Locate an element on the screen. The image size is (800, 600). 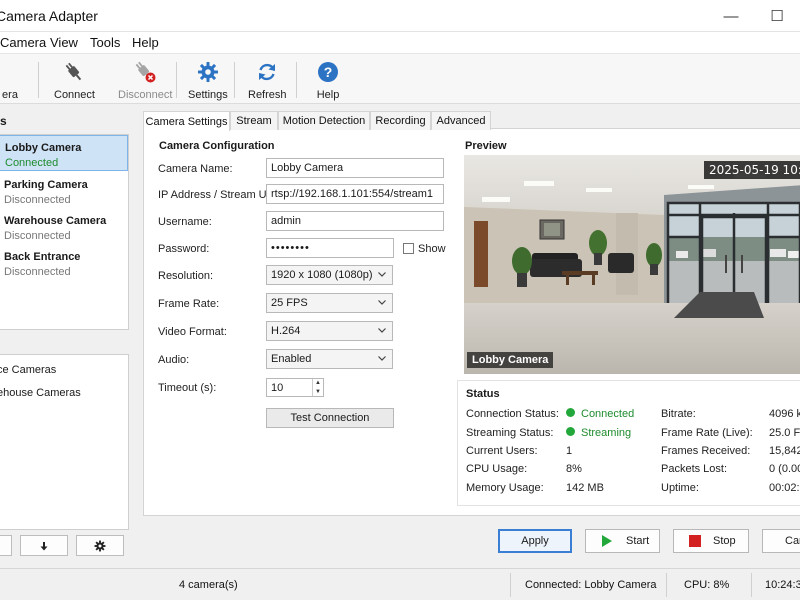
stop-button: Stop is located at coordinates (711, 541).